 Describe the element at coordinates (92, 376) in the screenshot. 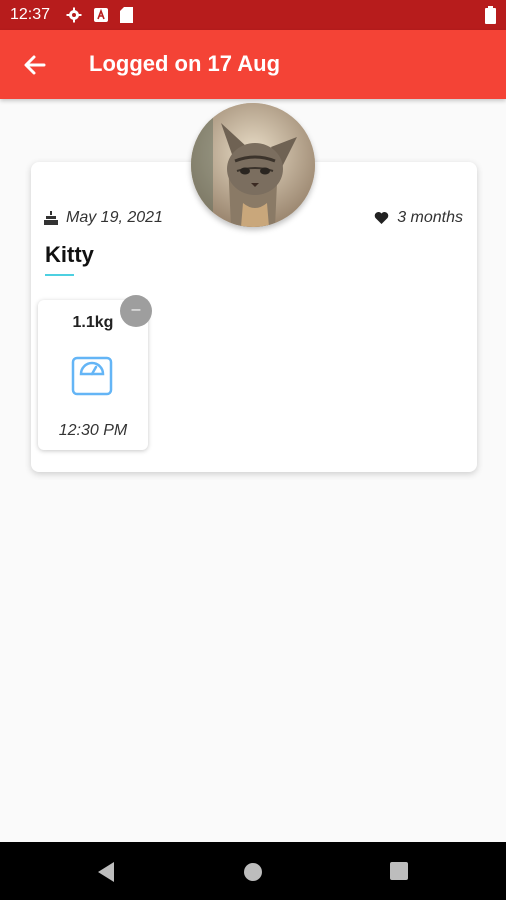

I see `scale-icon` at that location.